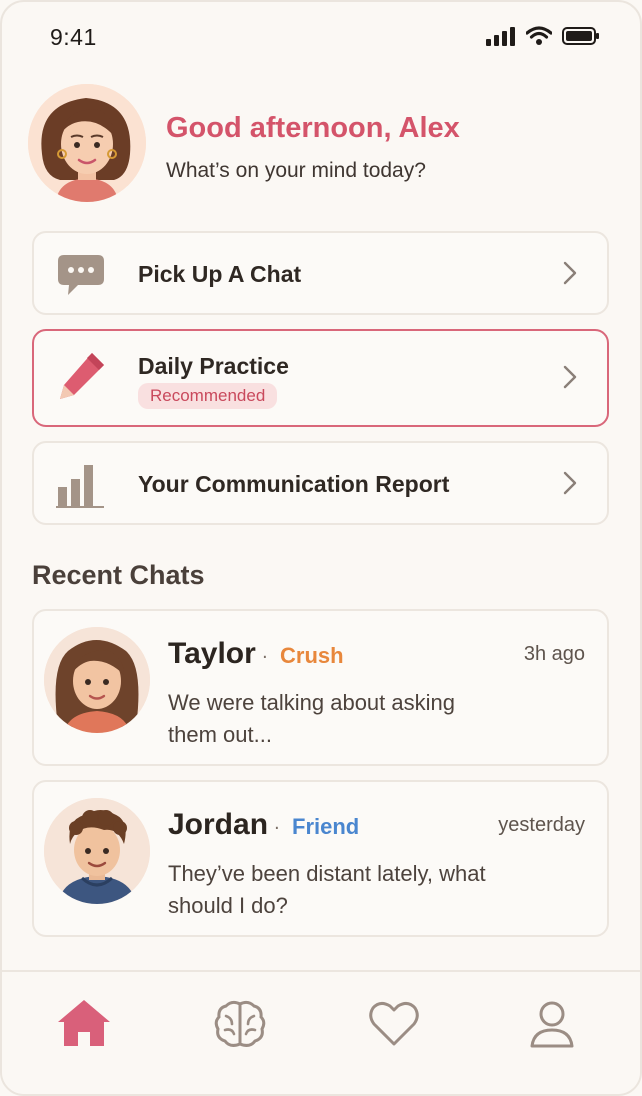 Image resolution: width=642 pixels, height=1096 pixels. I want to click on bottom-nav, so click(321, 1032).